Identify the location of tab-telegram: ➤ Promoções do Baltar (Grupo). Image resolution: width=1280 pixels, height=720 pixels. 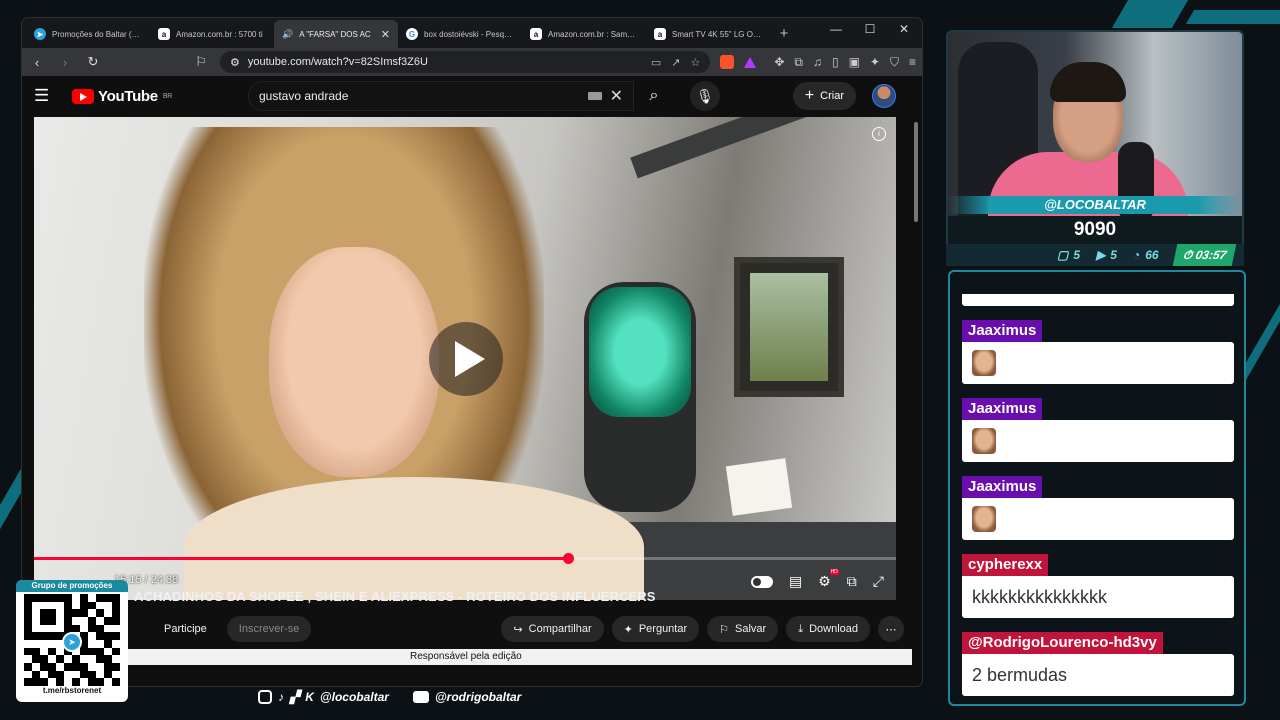
(88, 34).